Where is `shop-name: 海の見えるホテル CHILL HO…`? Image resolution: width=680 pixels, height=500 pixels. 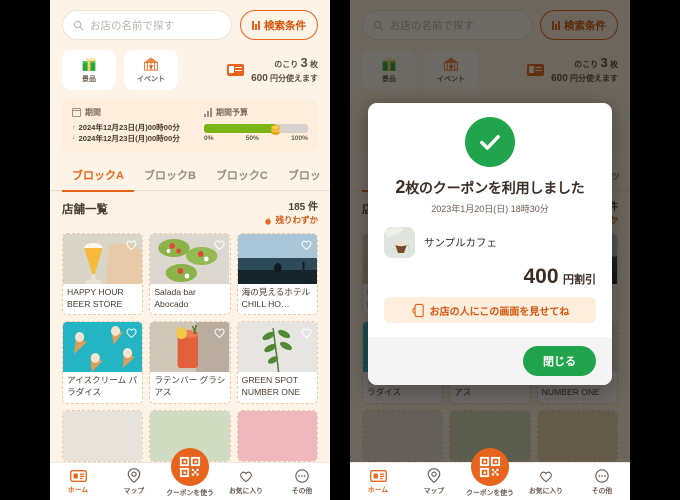
shop-name: 海の見えるホテル CHILL HO… is located at coordinates (276, 298).